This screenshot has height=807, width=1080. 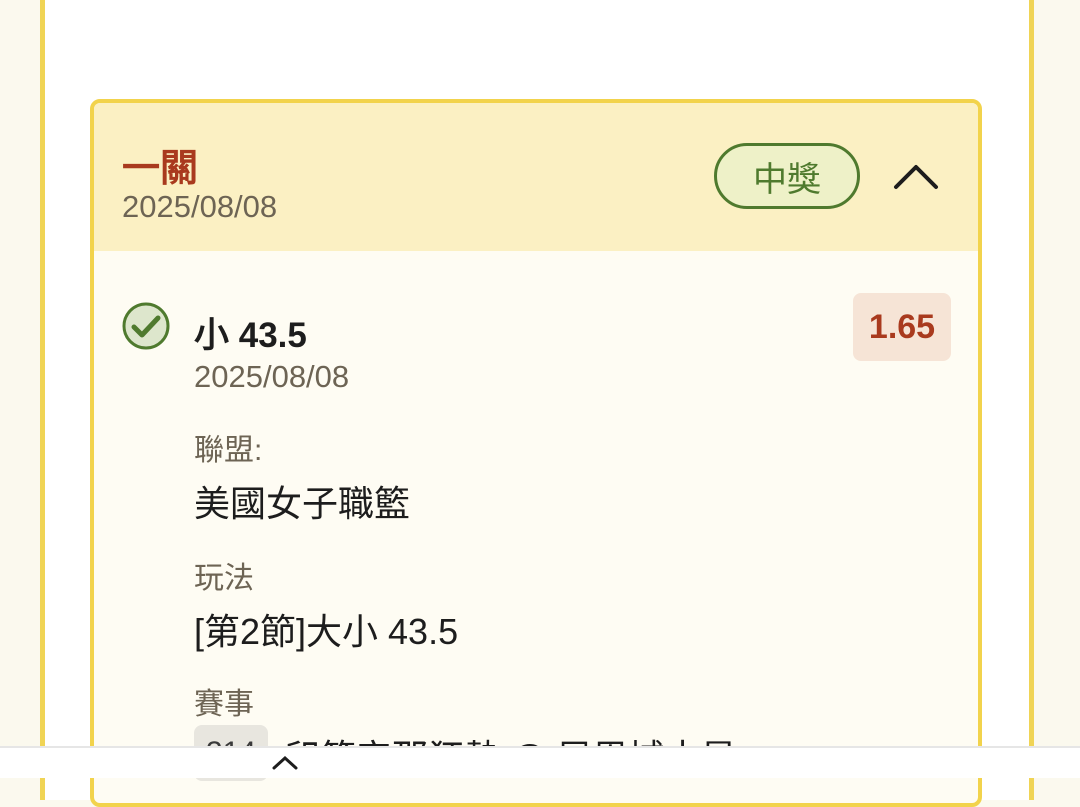 What do you see at coordinates (916, 175) in the screenshot?
I see `chevron-up-icon` at bounding box center [916, 175].